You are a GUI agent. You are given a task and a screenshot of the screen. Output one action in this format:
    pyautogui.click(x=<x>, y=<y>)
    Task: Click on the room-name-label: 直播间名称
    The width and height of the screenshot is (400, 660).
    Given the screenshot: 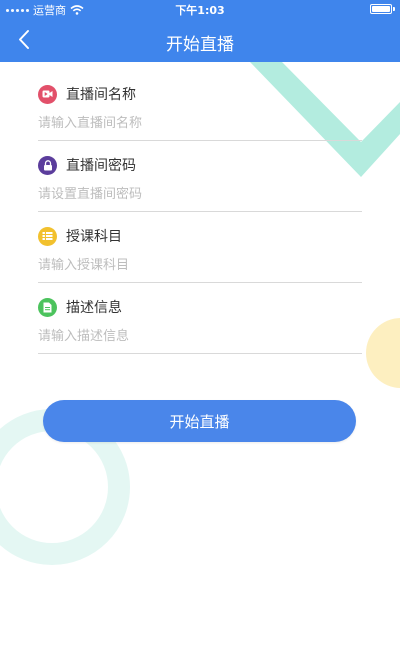 What is the action you would take?
    pyautogui.click(x=101, y=95)
    